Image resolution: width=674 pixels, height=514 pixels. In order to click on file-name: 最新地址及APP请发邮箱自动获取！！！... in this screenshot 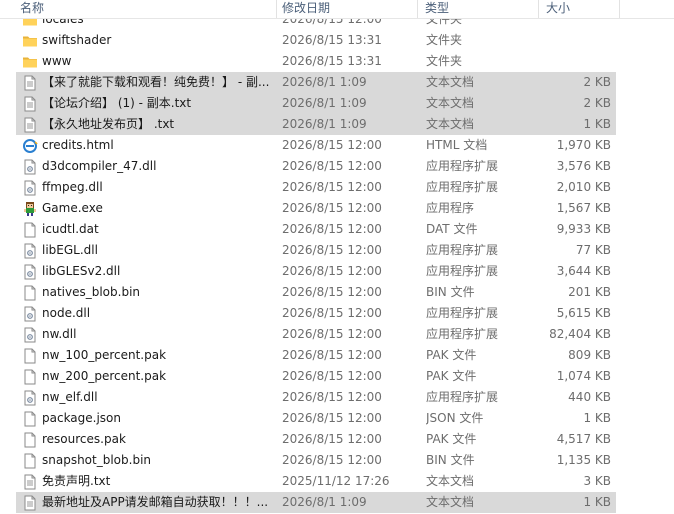, I will do `click(155, 502)`.